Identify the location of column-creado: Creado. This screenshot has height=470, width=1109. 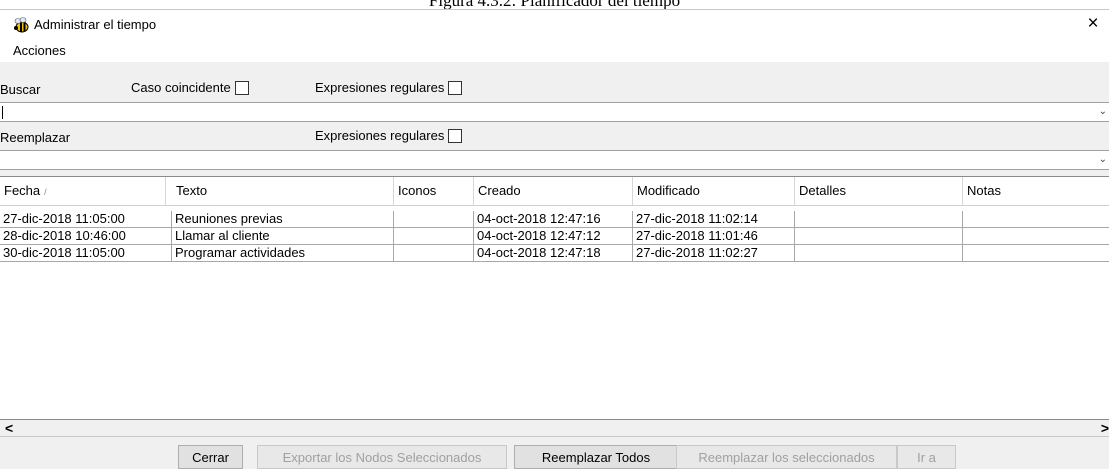
(553, 191).